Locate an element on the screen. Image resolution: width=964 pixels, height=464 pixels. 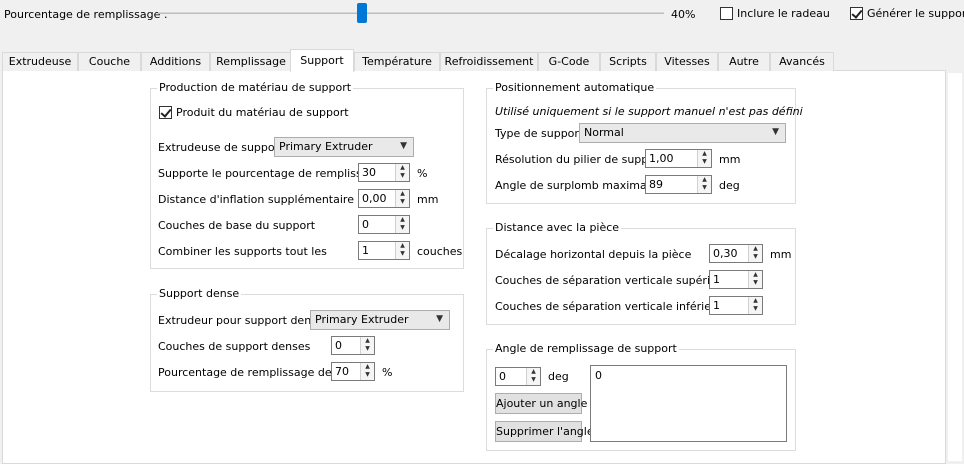
support-type-label: Type de support is located at coordinates (539, 133).